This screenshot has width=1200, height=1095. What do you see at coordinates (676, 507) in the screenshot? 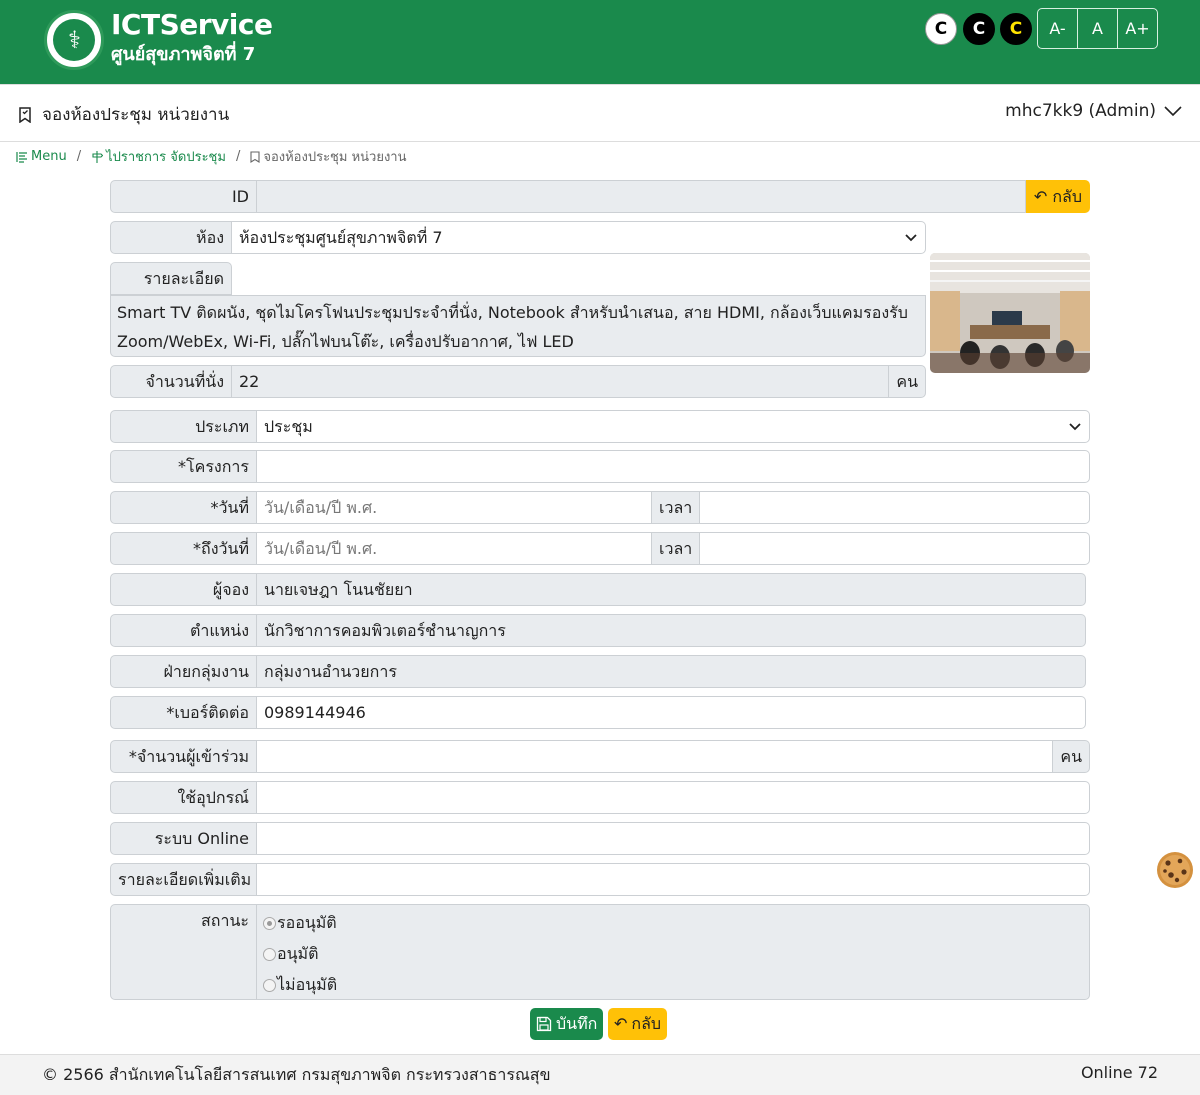
I see `time-from-label: เวลา` at bounding box center [676, 507].